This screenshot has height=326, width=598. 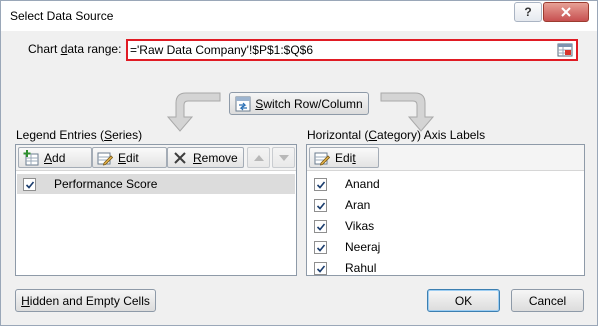 I want to click on add-series-label: Add, so click(x=55, y=157).